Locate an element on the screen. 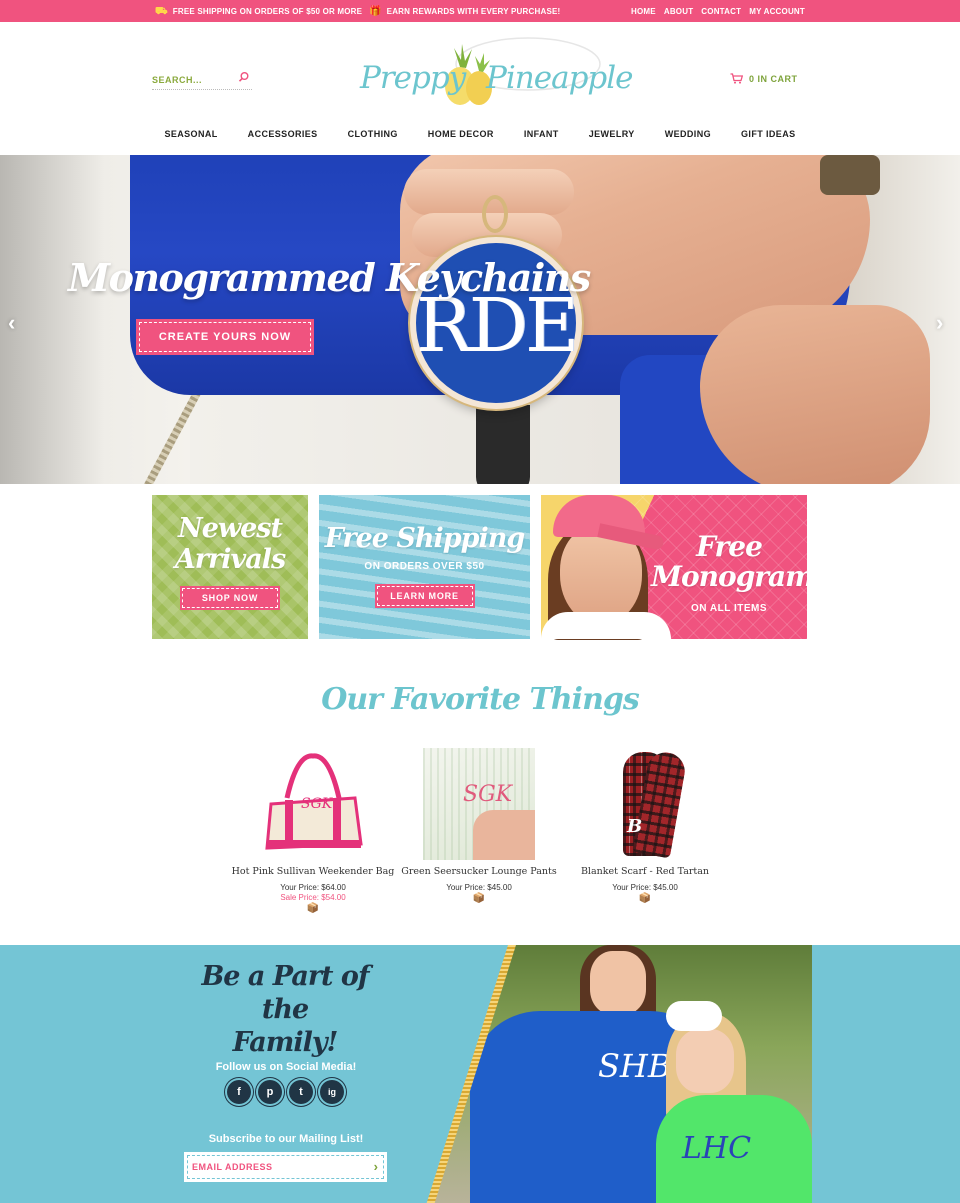 The height and width of the screenshot is (1203, 960). search-box is located at coordinates (202, 80).